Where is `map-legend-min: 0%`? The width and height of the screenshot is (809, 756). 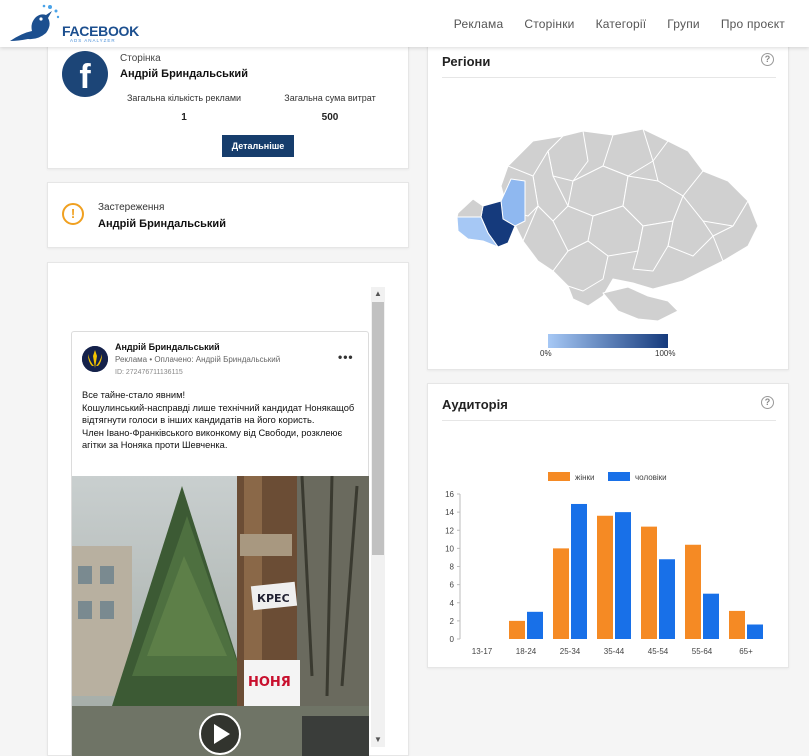 map-legend-min: 0% is located at coordinates (546, 353).